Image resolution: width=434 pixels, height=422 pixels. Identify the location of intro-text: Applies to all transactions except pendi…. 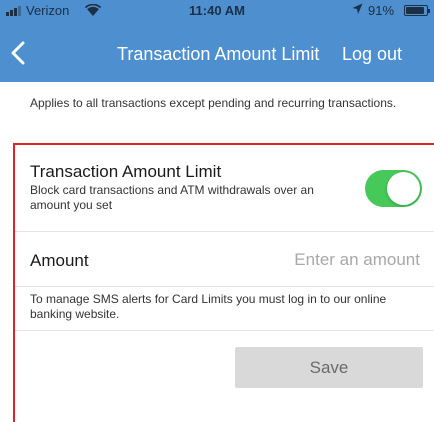
(213, 103).